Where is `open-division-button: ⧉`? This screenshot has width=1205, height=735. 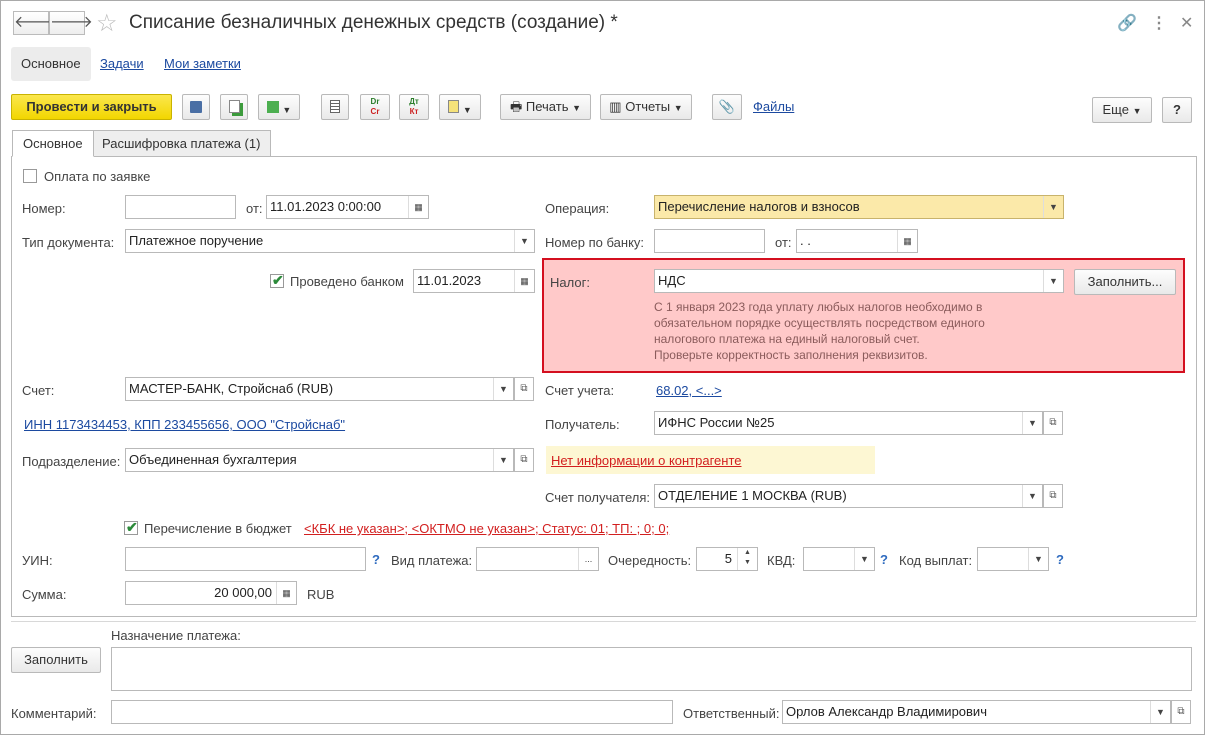 open-division-button: ⧉ is located at coordinates (524, 460).